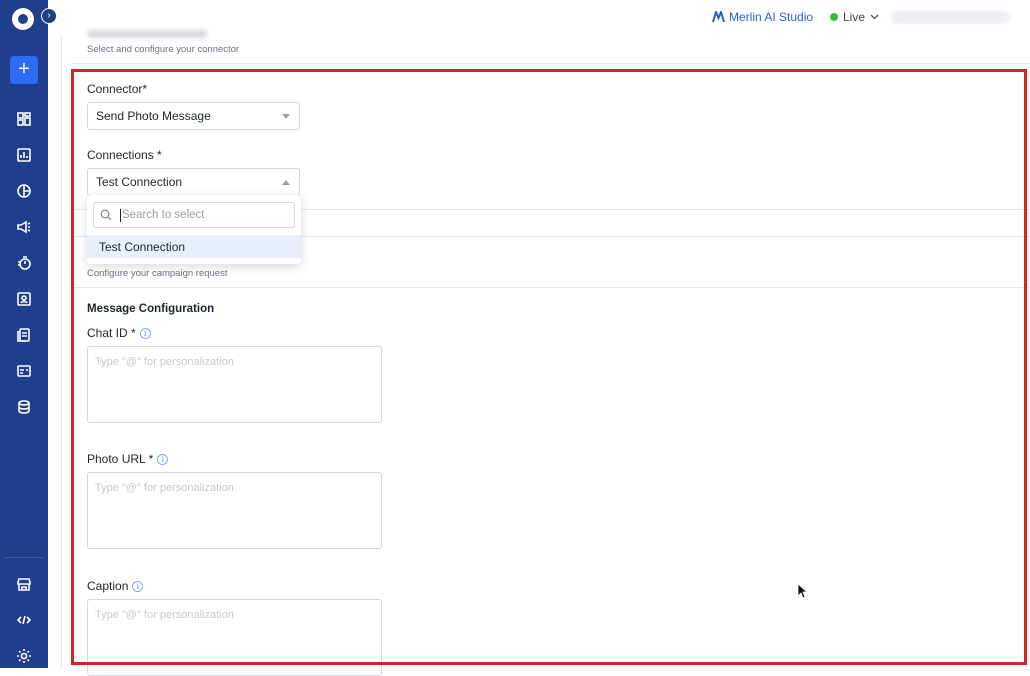 This screenshot has height=676, width=1030. What do you see at coordinates (194, 246) in the screenshot?
I see `dropdown-option: Test Connection` at bounding box center [194, 246].